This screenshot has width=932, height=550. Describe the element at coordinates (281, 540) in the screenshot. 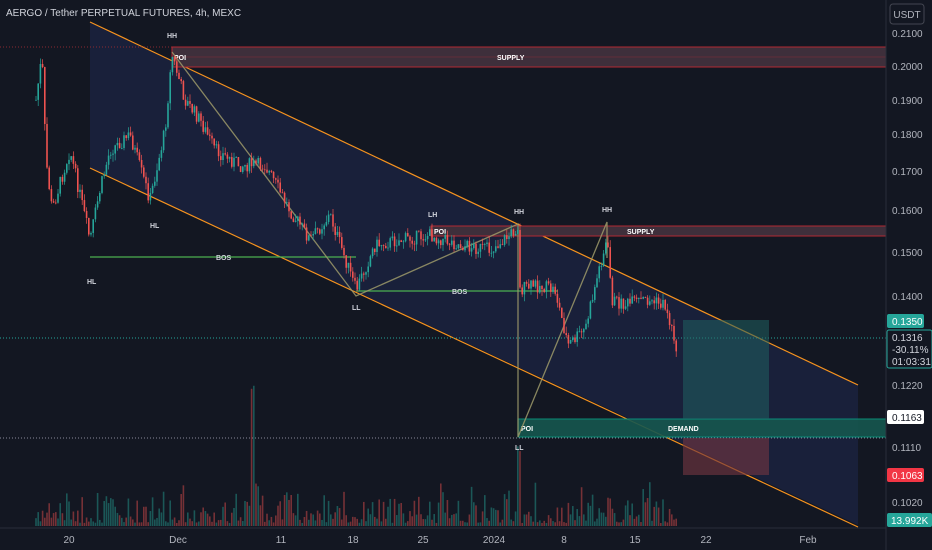

I see `time-tick: 11` at that location.